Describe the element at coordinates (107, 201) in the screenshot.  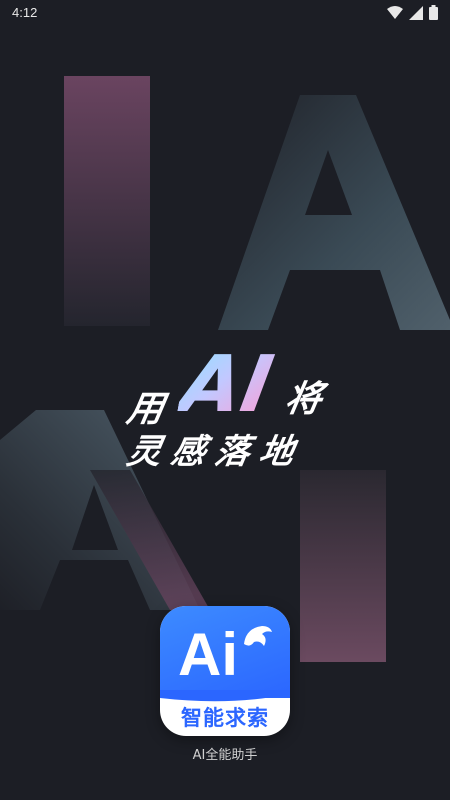
I see `bg-letter-i-top` at that location.